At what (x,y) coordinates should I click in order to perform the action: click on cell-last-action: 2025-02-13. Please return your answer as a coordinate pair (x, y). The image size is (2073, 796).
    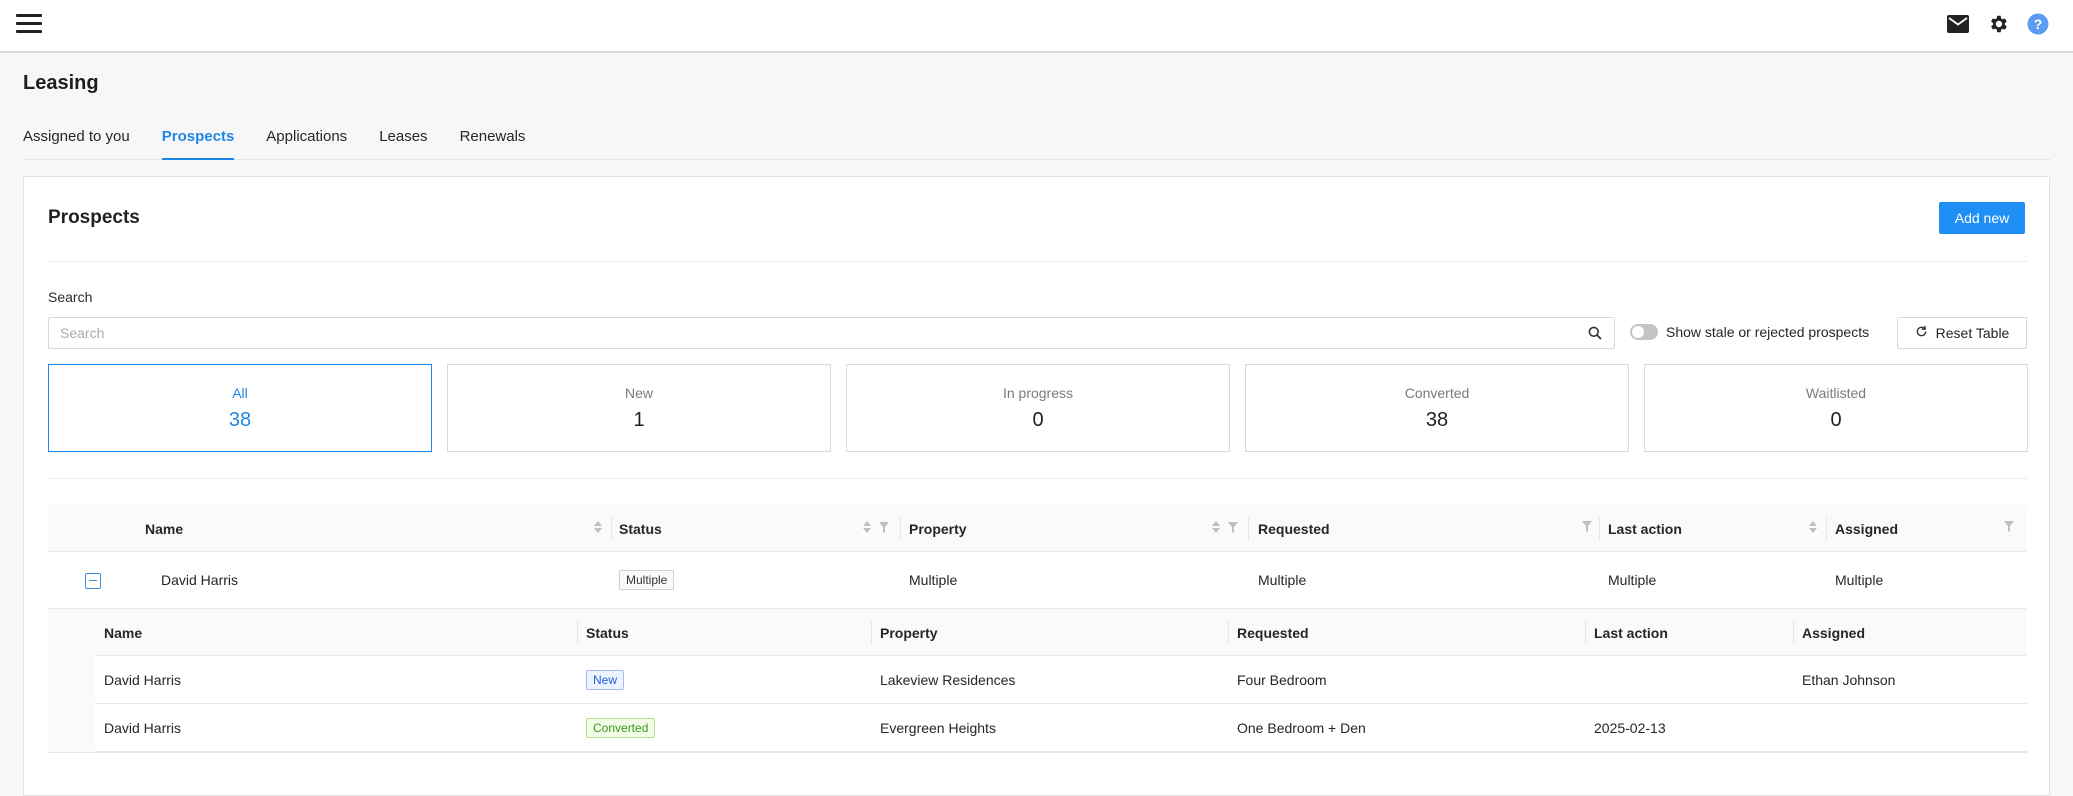
    Looking at the image, I should click on (1630, 727).